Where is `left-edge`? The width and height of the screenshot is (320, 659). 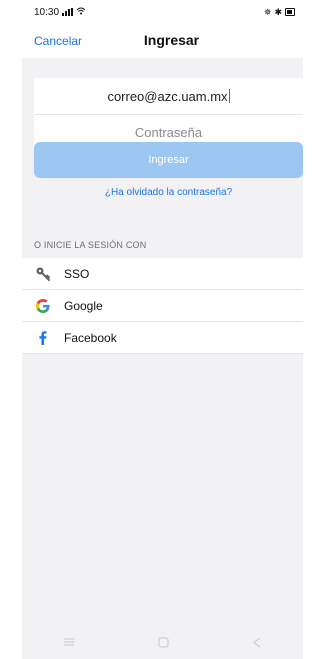
left-edge is located at coordinates (11, 329).